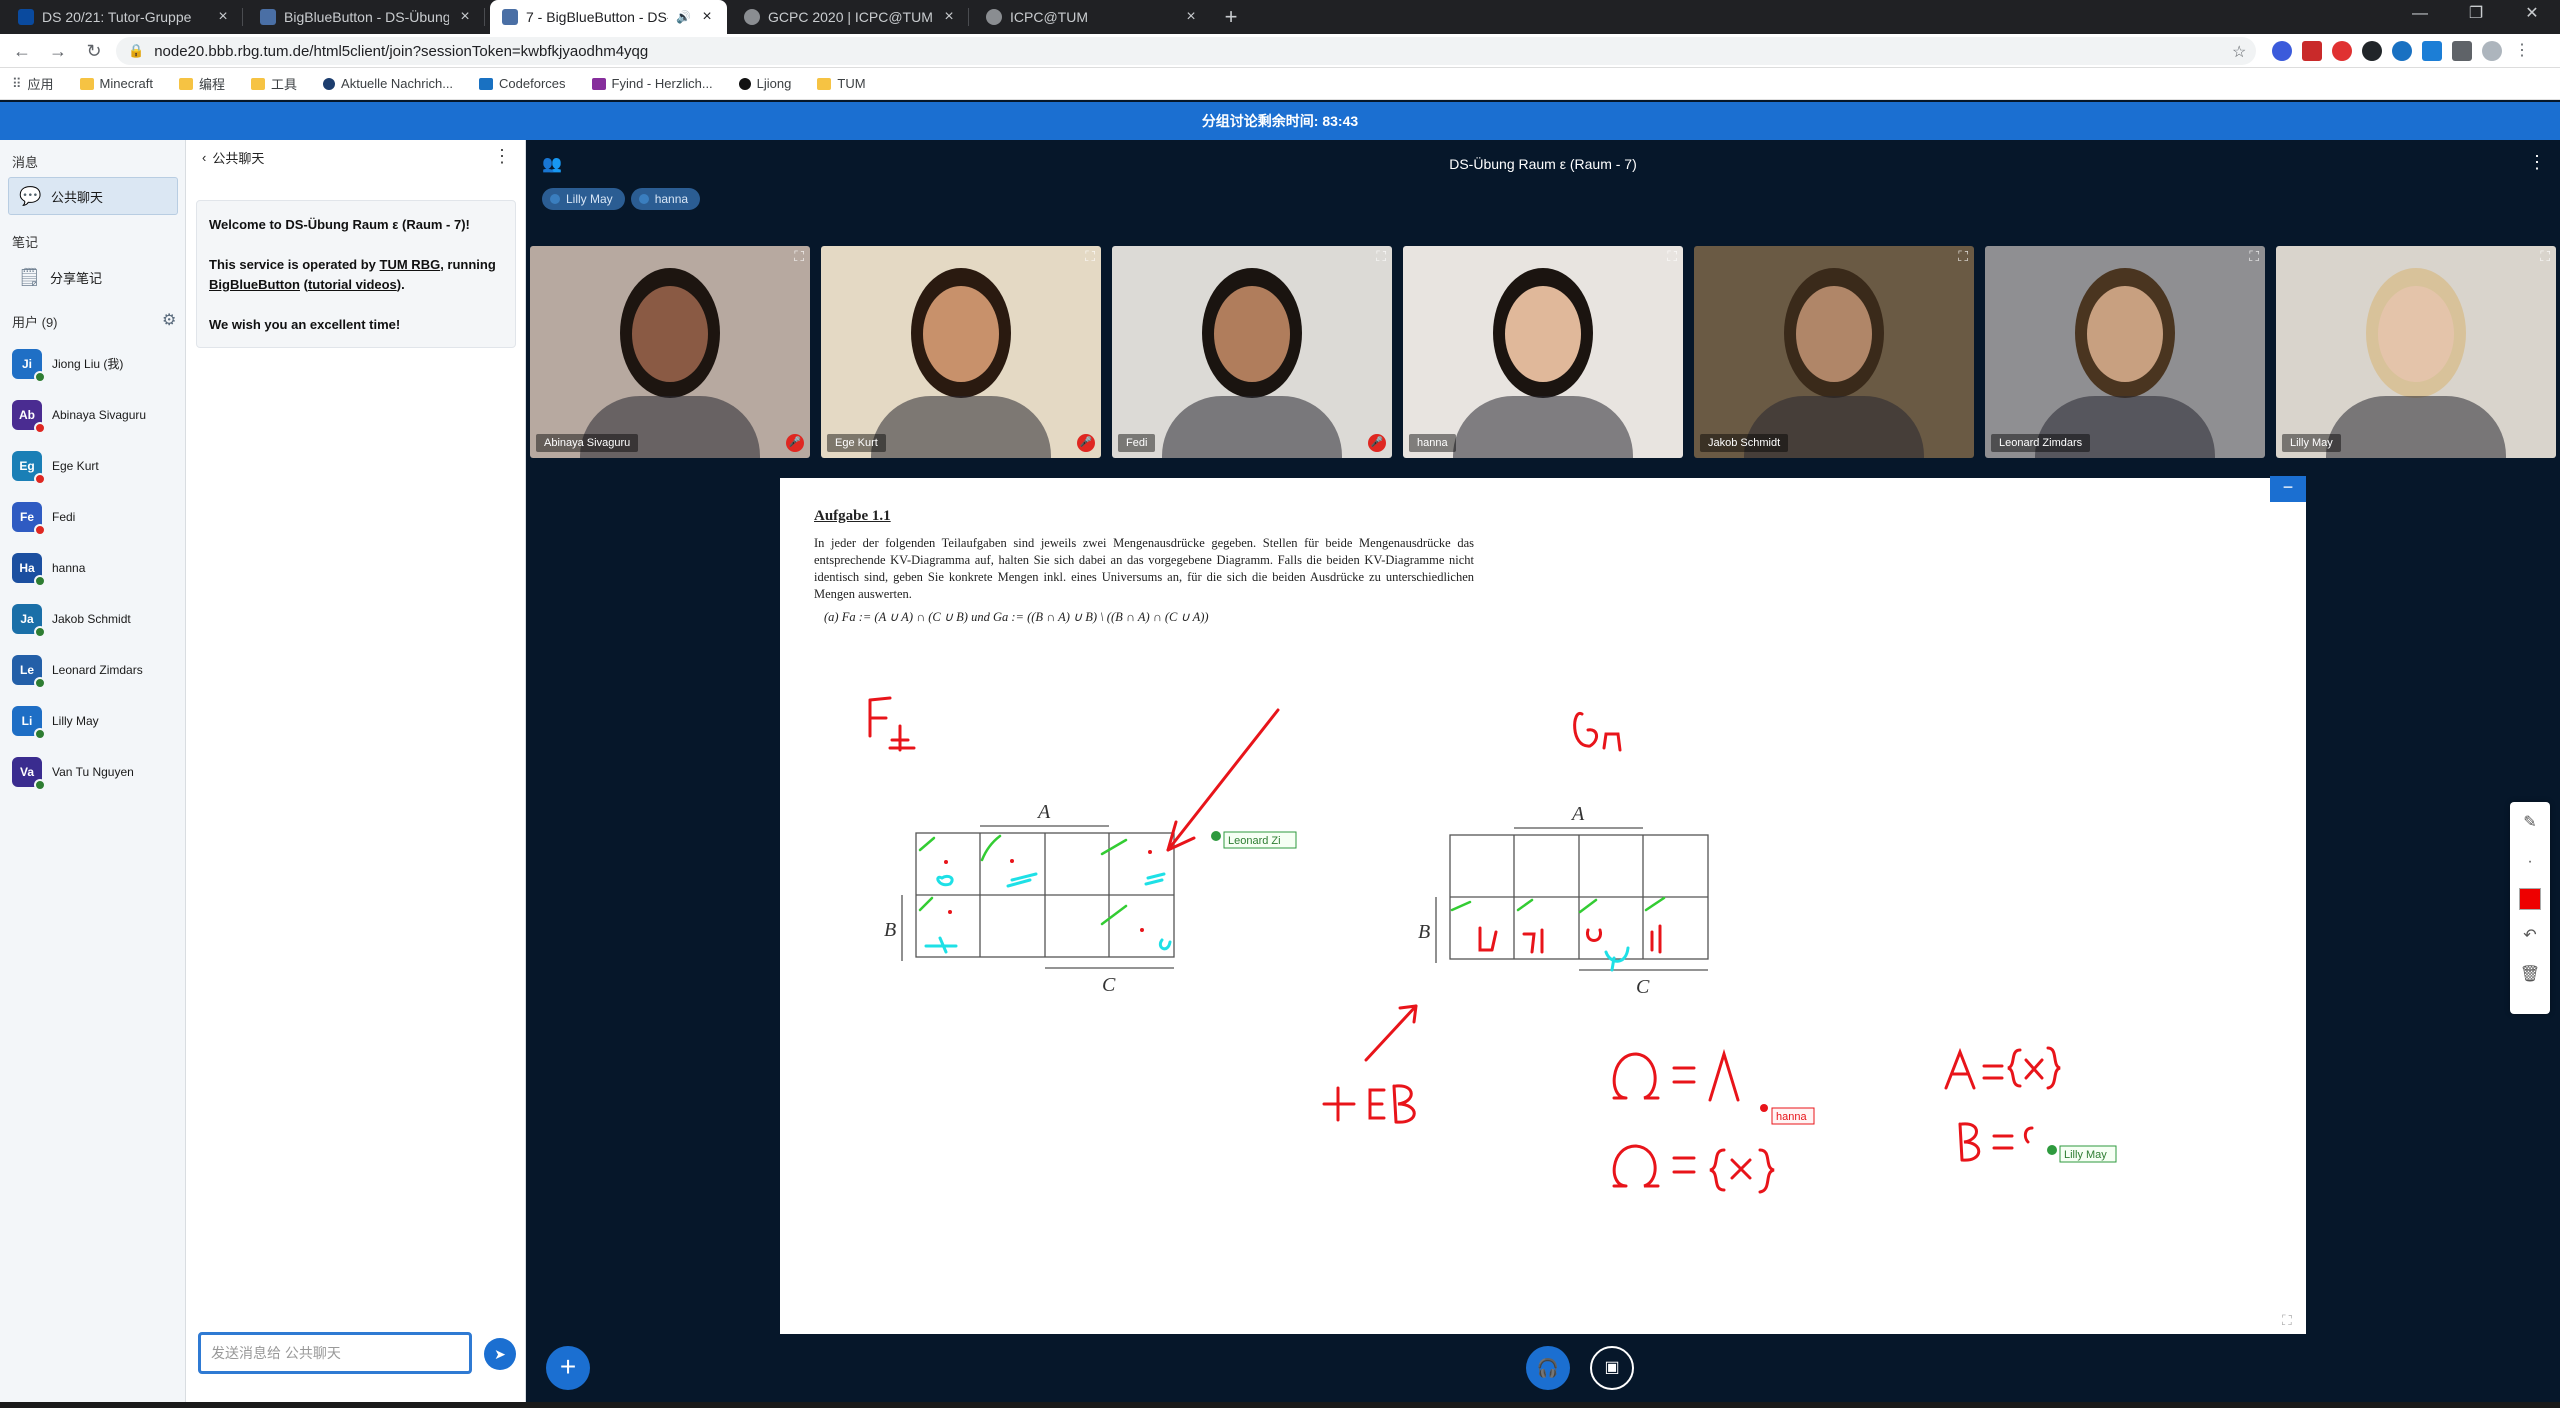  Describe the element at coordinates (1744, 443) in the screenshot. I see `webcam-user-name: Jakob Schmidt` at that location.